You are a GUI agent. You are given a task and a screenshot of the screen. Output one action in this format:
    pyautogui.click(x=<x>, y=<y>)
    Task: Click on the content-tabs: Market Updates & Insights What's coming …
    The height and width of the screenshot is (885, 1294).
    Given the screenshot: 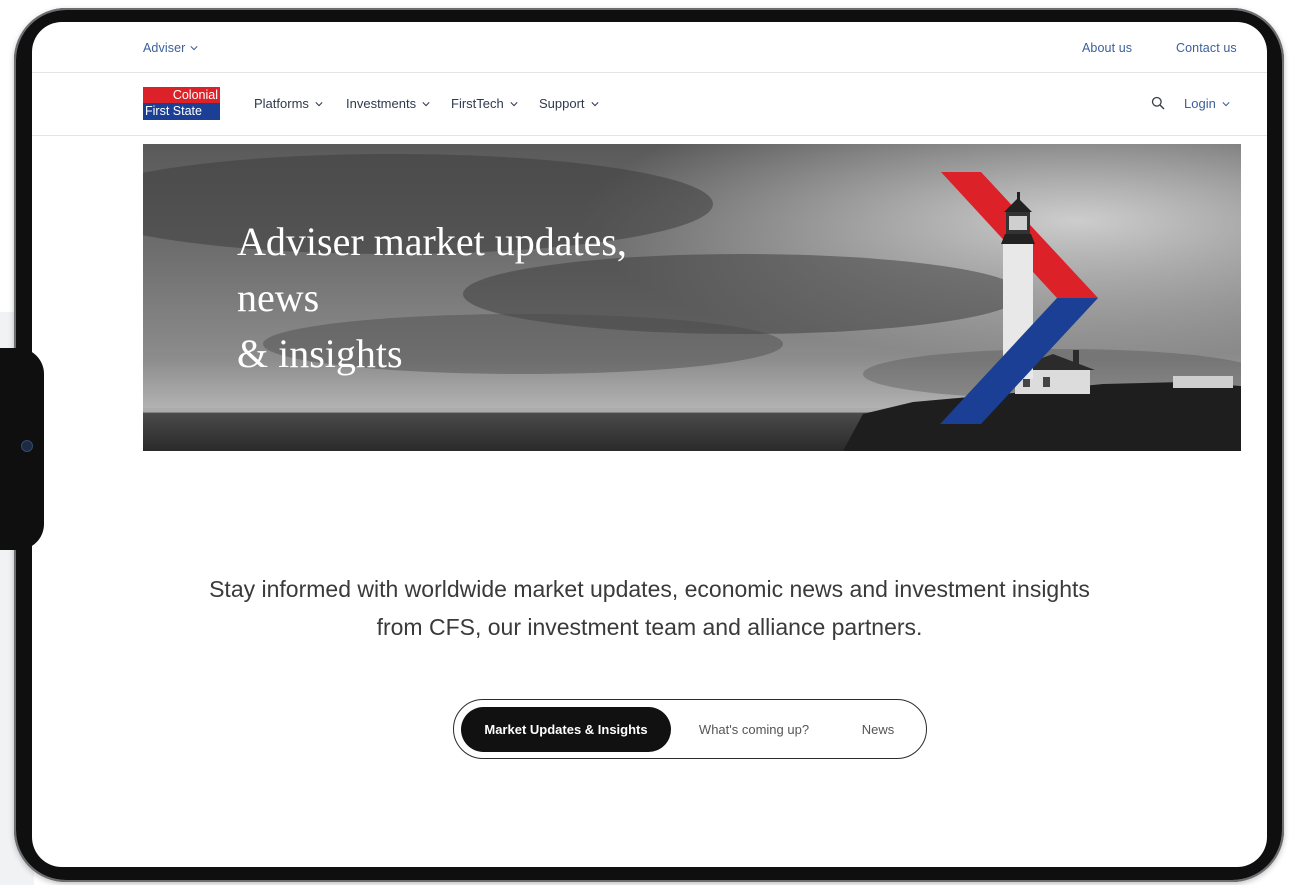 What is the action you would take?
    pyautogui.click(x=690, y=729)
    